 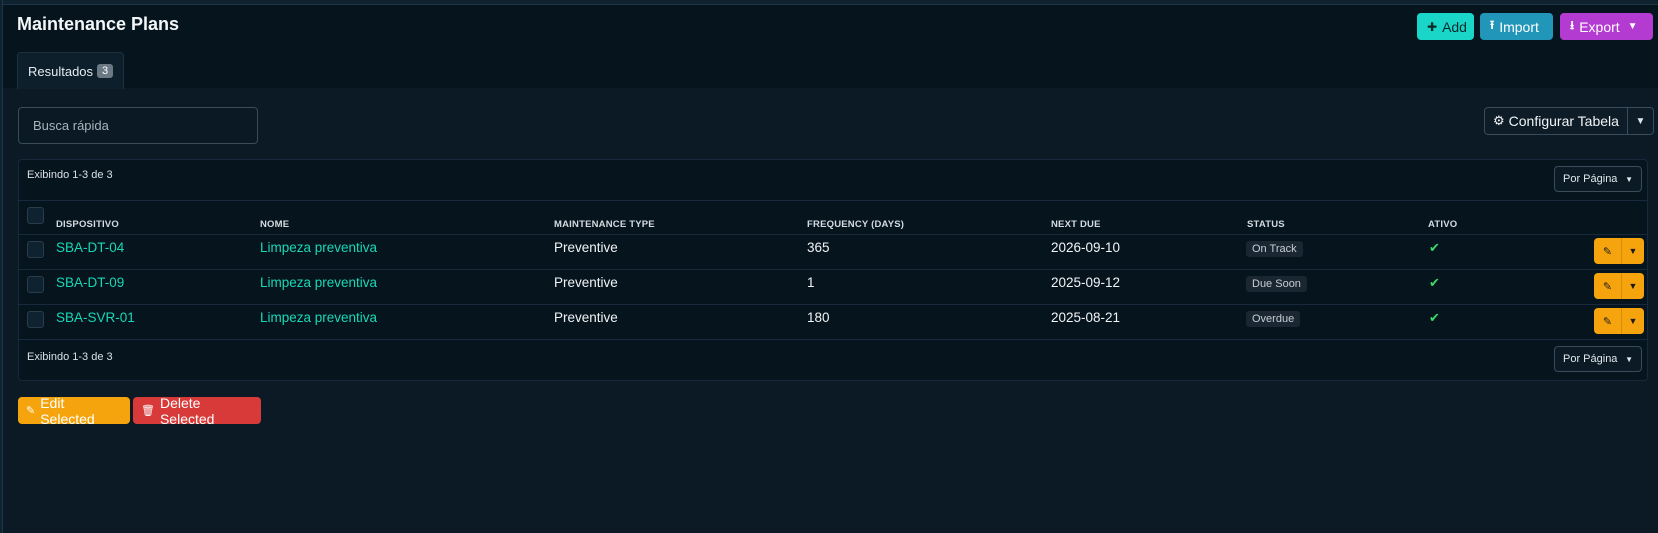 What do you see at coordinates (1492, 25) in the screenshot?
I see `upload-icon: ⭱` at bounding box center [1492, 25].